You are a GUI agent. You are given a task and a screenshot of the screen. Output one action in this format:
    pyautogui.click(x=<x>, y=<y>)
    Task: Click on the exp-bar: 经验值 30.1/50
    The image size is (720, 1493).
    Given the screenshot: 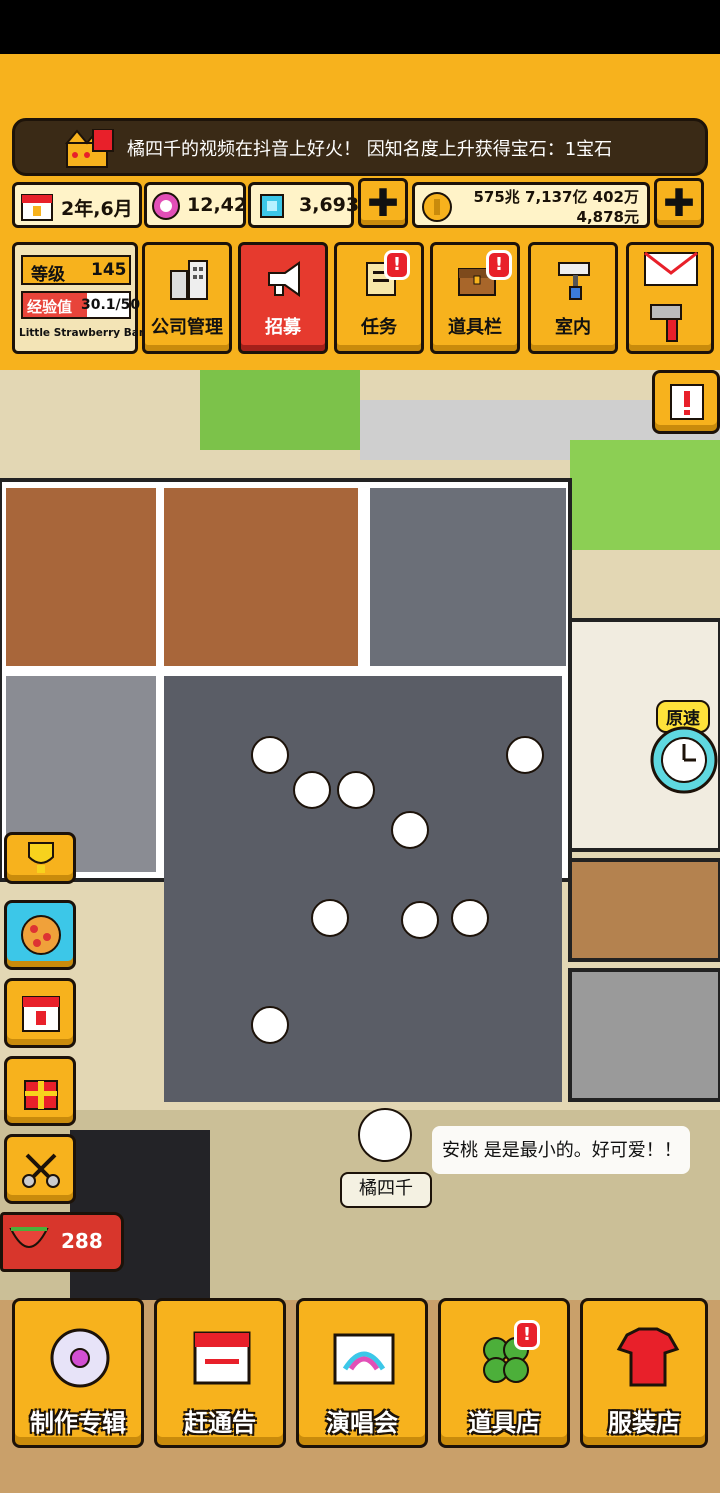 What is the action you would take?
    pyautogui.click(x=80, y=305)
    